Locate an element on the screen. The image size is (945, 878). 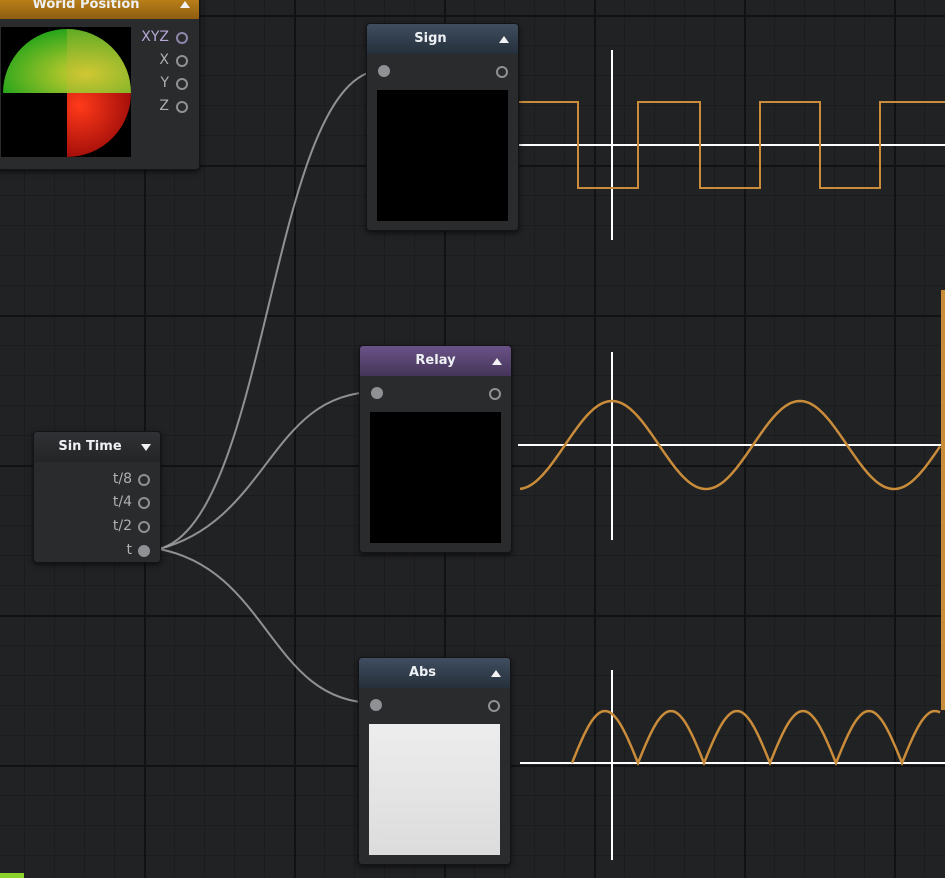
output-label-y: Y is located at coordinates (164, 83).